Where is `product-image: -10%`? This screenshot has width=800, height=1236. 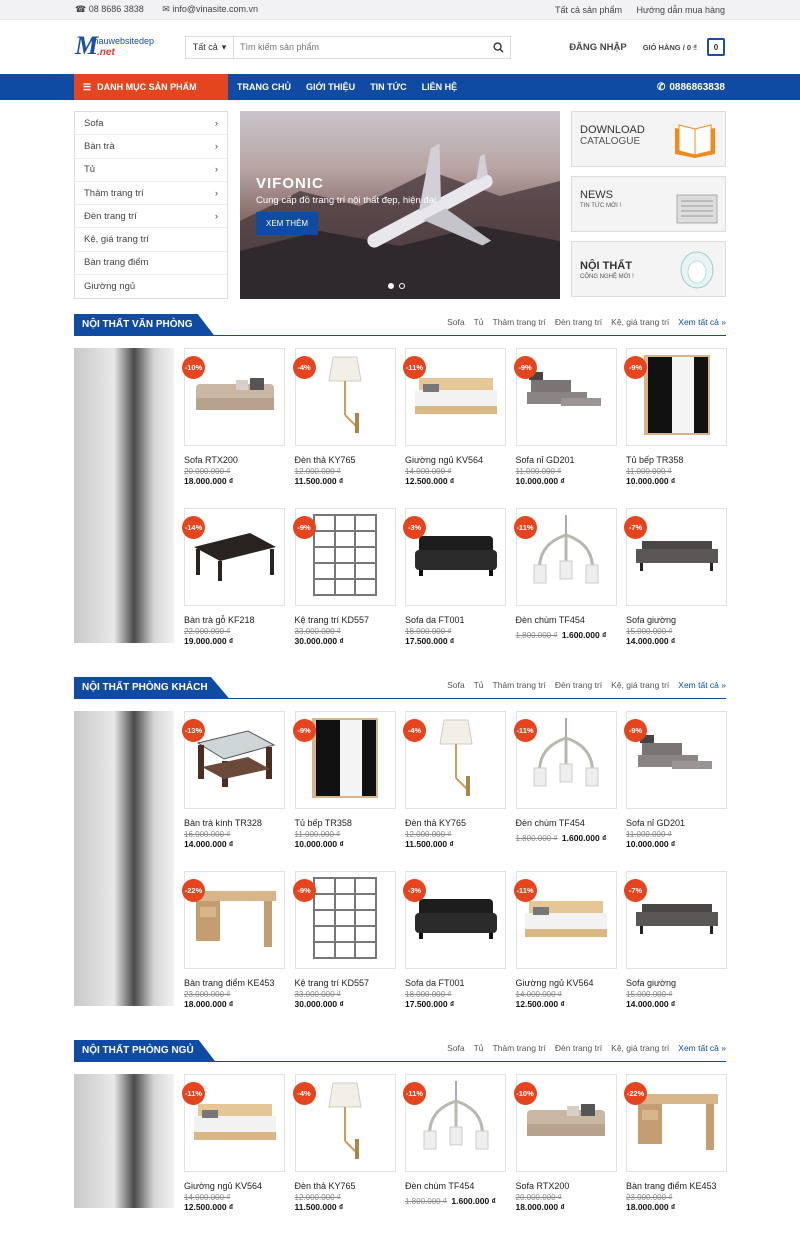
product-image: -10% is located at coordinates (233, 397).